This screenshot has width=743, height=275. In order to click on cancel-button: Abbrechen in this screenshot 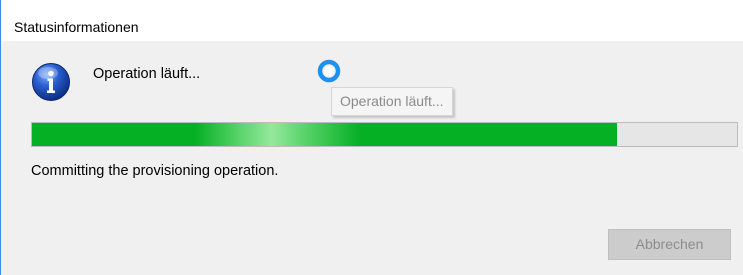, I will do `click(669, 244)`.